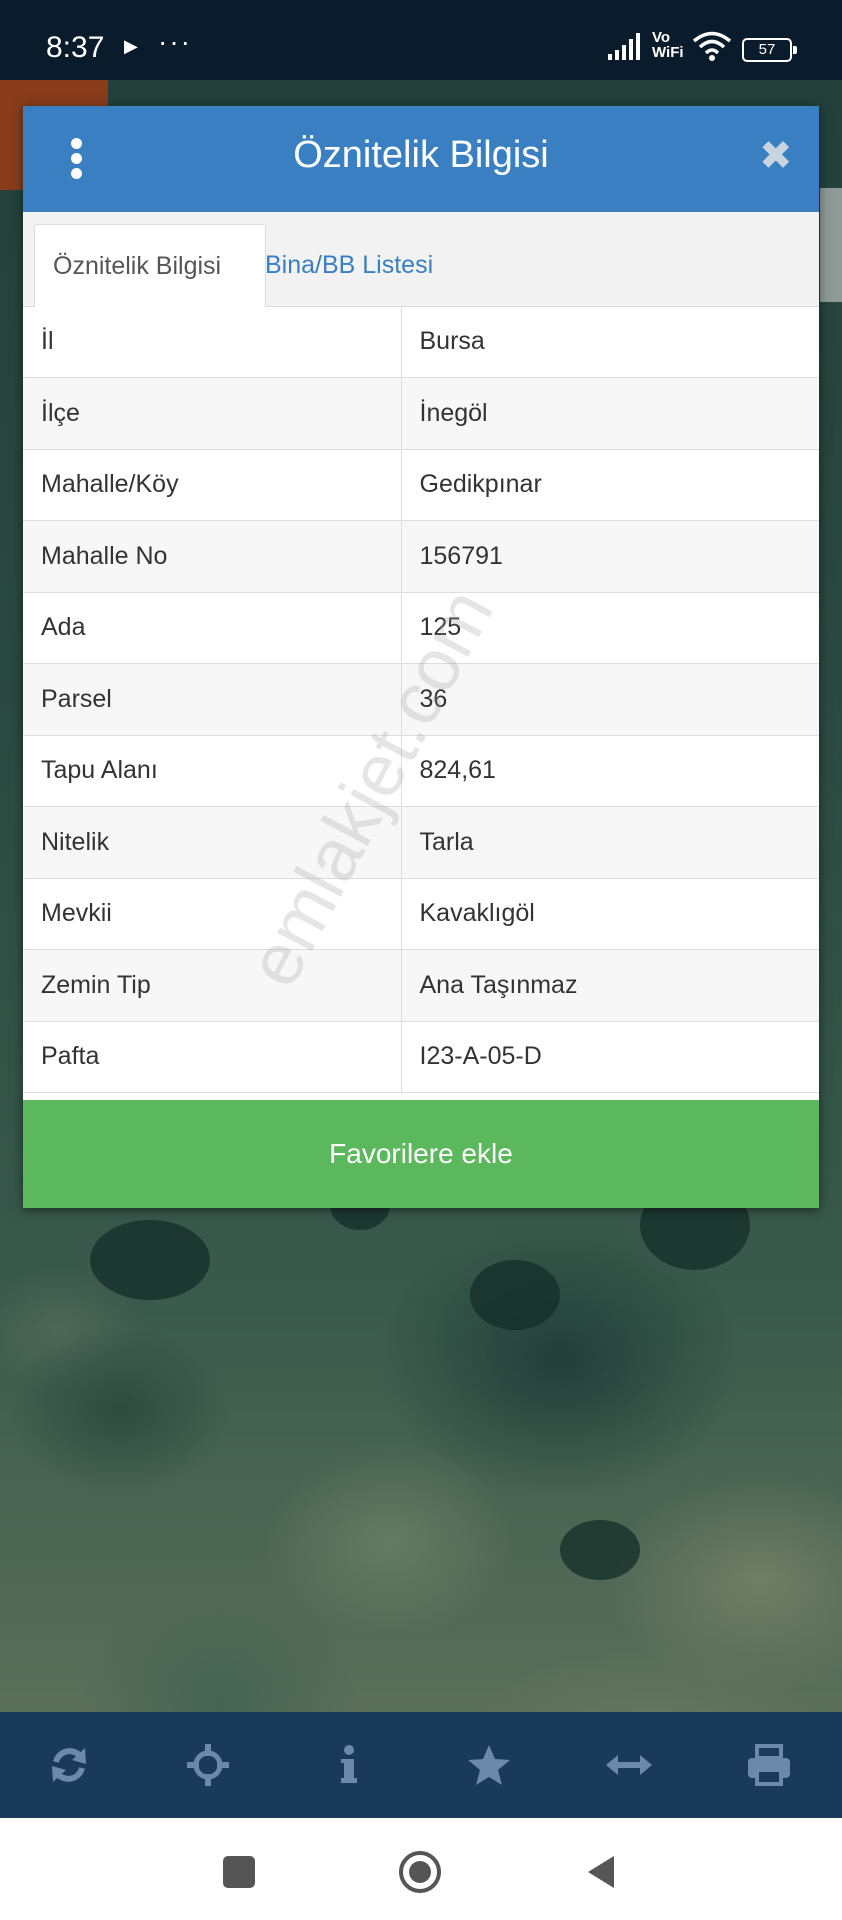 This screenshot has width=842, height=1920. Describe the element at coordinates (131, 46) in the screenshot. I see `media-play-icon: ▶` at that location.